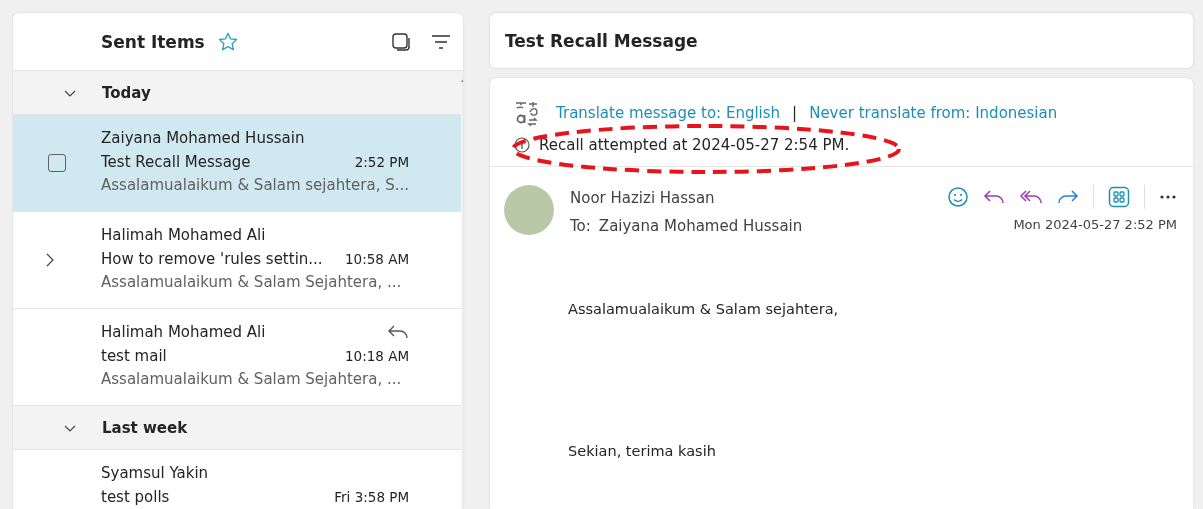 The height and width of the screenshot is (509, 1203). Describe the element at coordinates (704, 309) in the screenshot. I see `body-paragraph: Assalamualaikum & Salam sejahtera,` at that location.